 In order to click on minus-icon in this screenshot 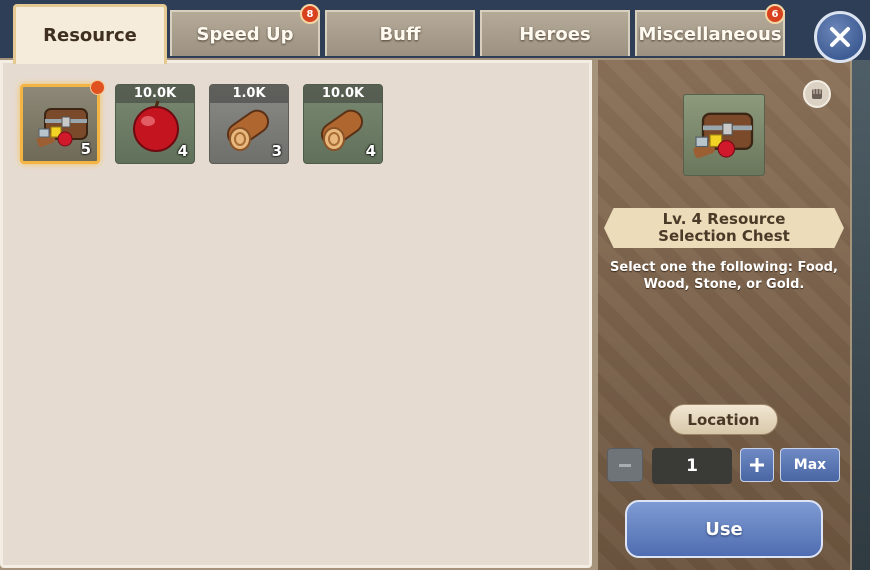, I will do `click(625, 465)`.